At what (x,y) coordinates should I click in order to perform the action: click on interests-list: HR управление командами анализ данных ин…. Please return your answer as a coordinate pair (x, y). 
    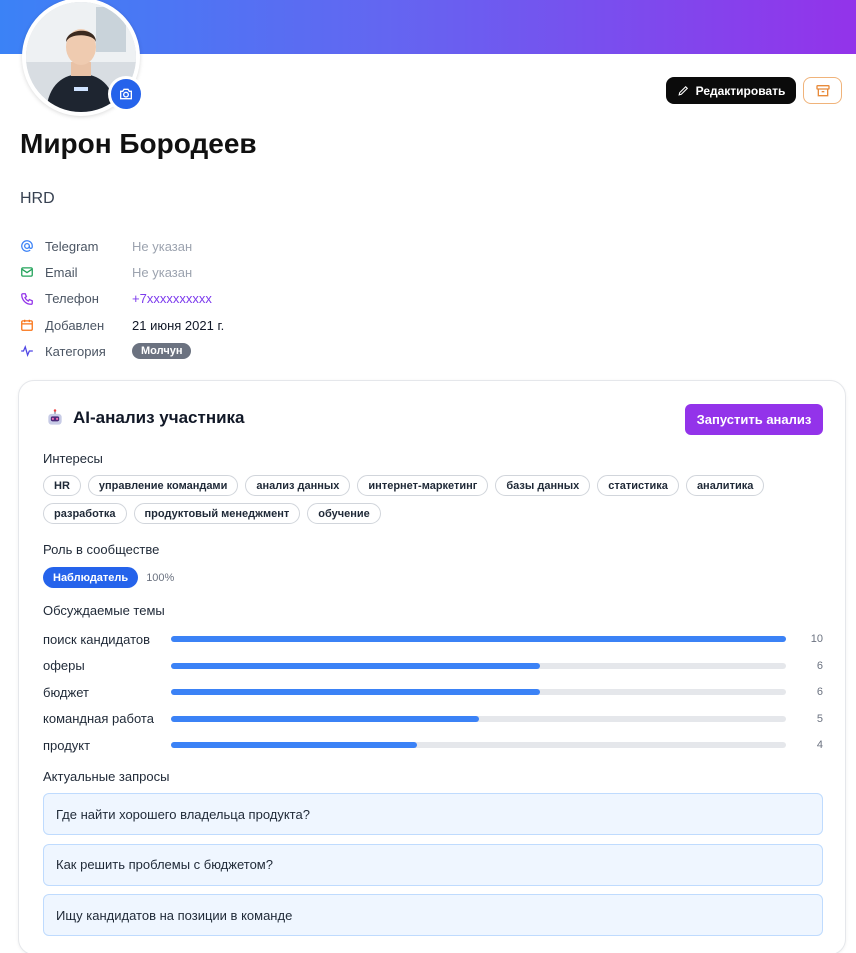
    Looking at the image, I should click on (428, 499).